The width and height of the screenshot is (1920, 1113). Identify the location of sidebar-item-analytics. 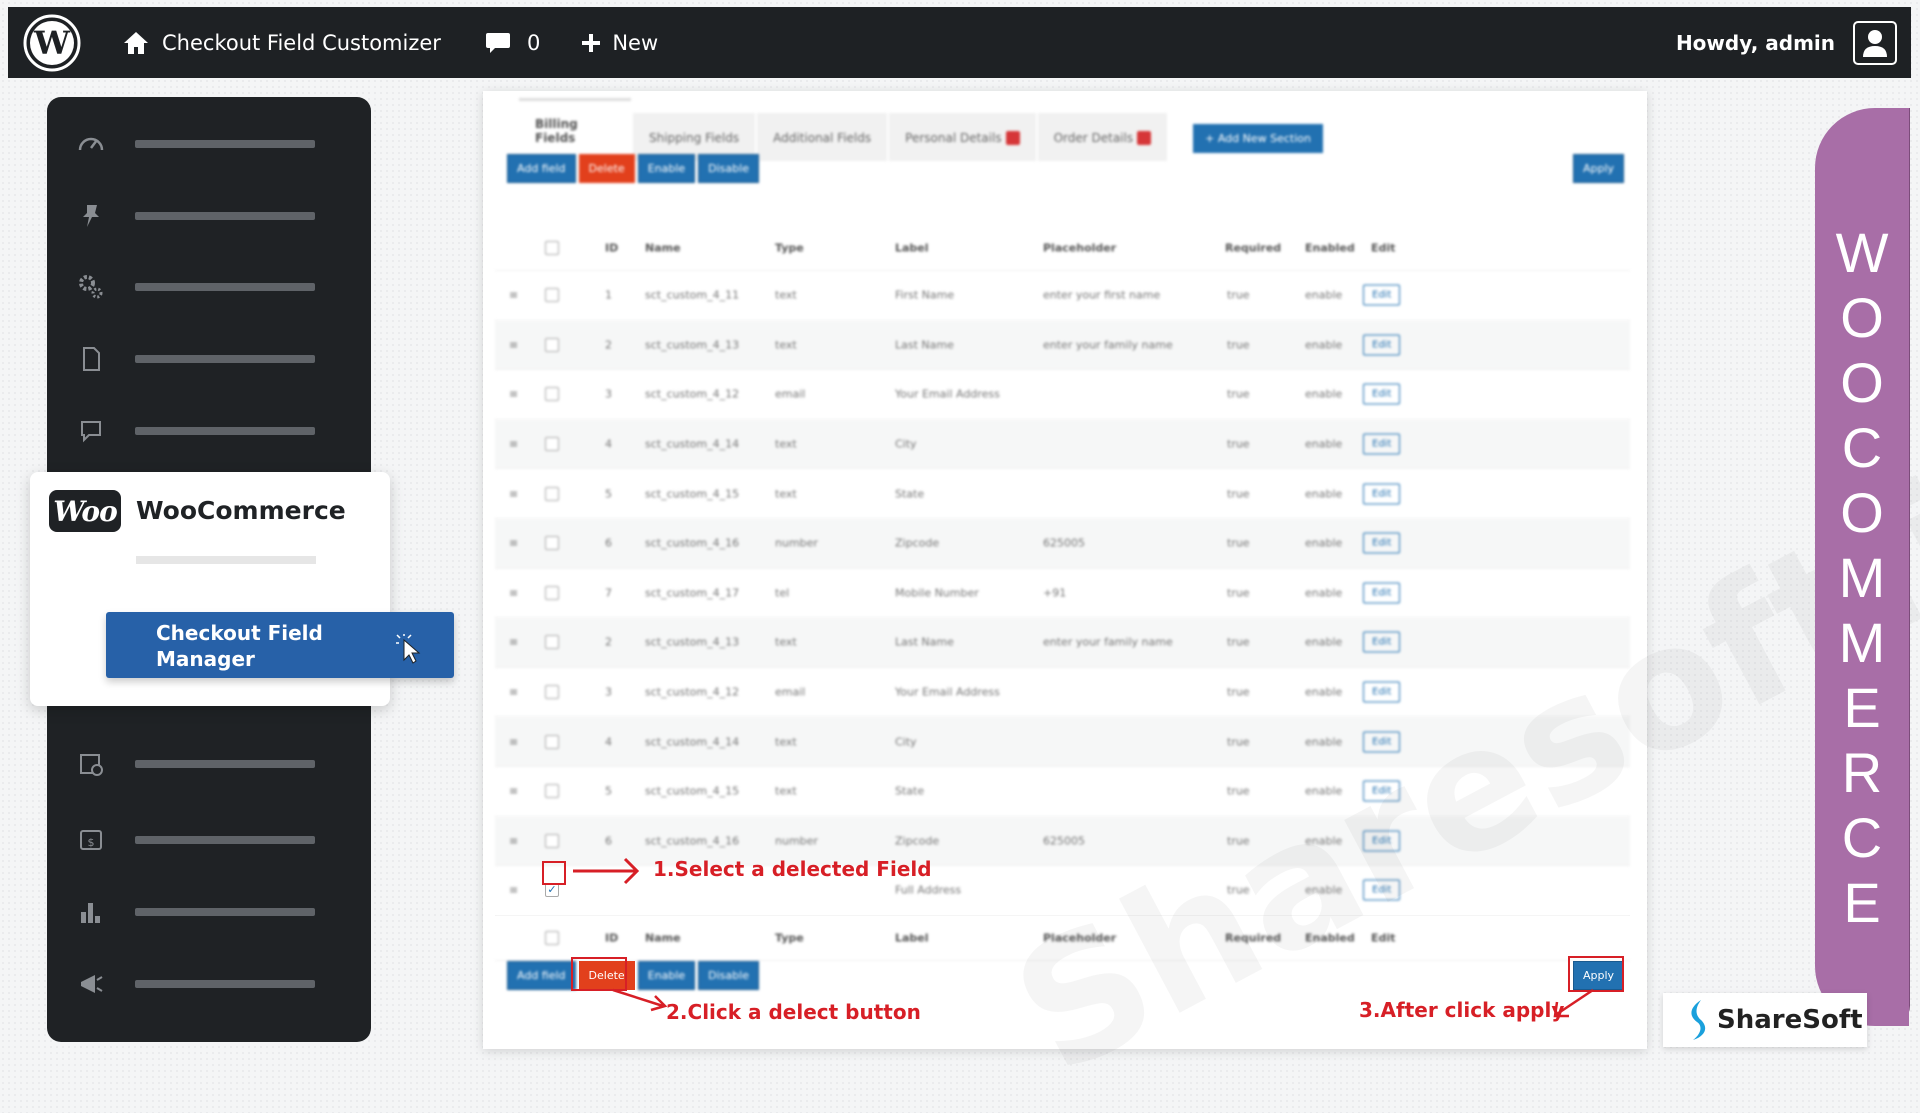
(209, 910).